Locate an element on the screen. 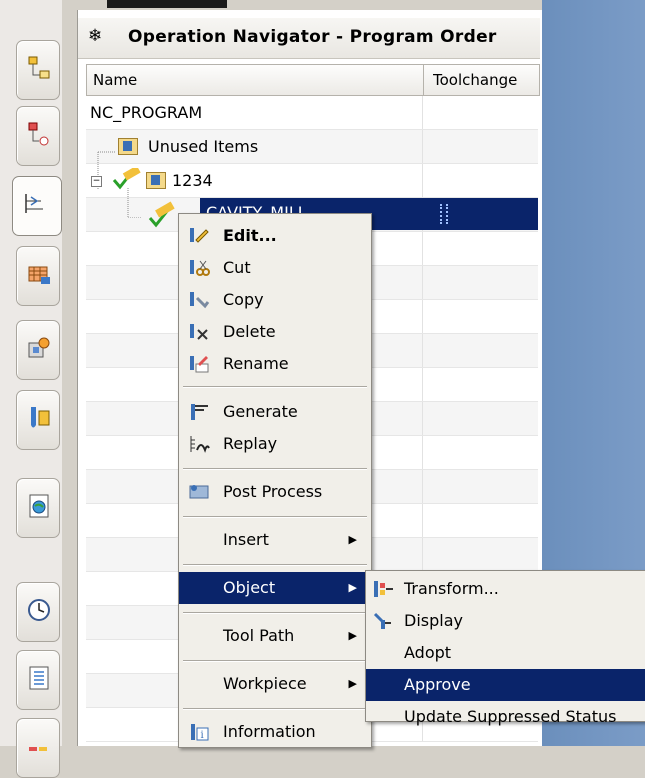 The width and height of the screenshot is (645, 778). copy-icon is located at coordinates (200, 300).